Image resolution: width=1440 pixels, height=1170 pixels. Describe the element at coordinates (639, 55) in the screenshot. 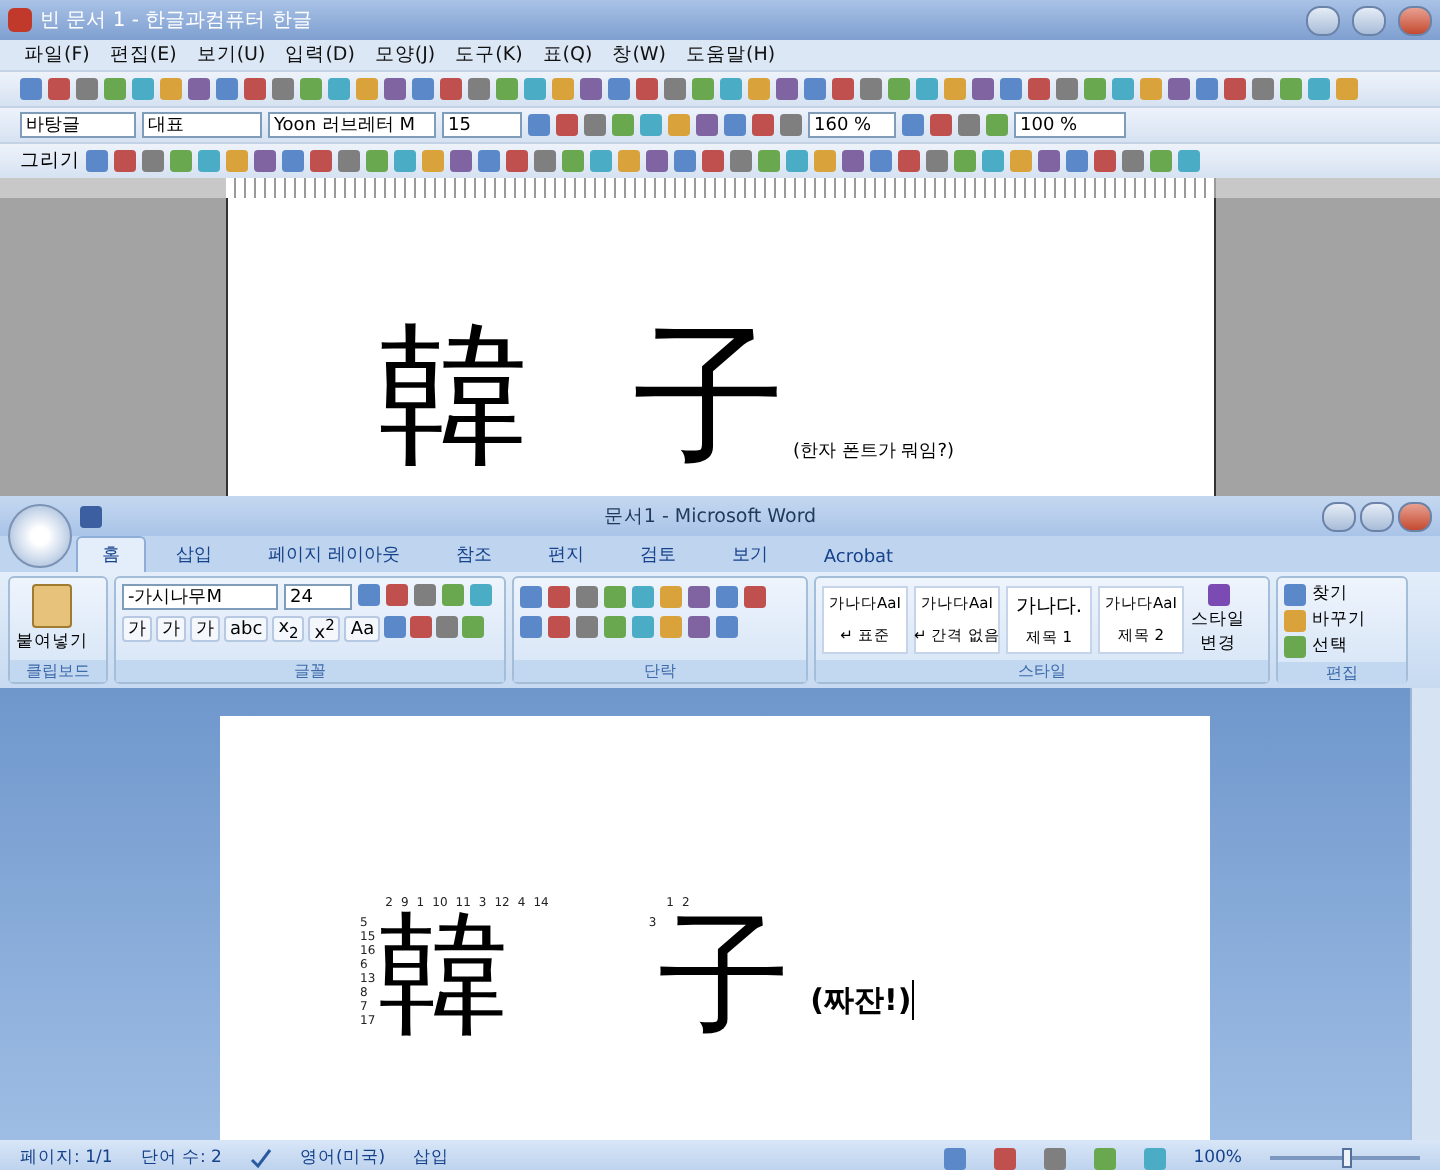

I see `menu-item: 창(W)` at that location.